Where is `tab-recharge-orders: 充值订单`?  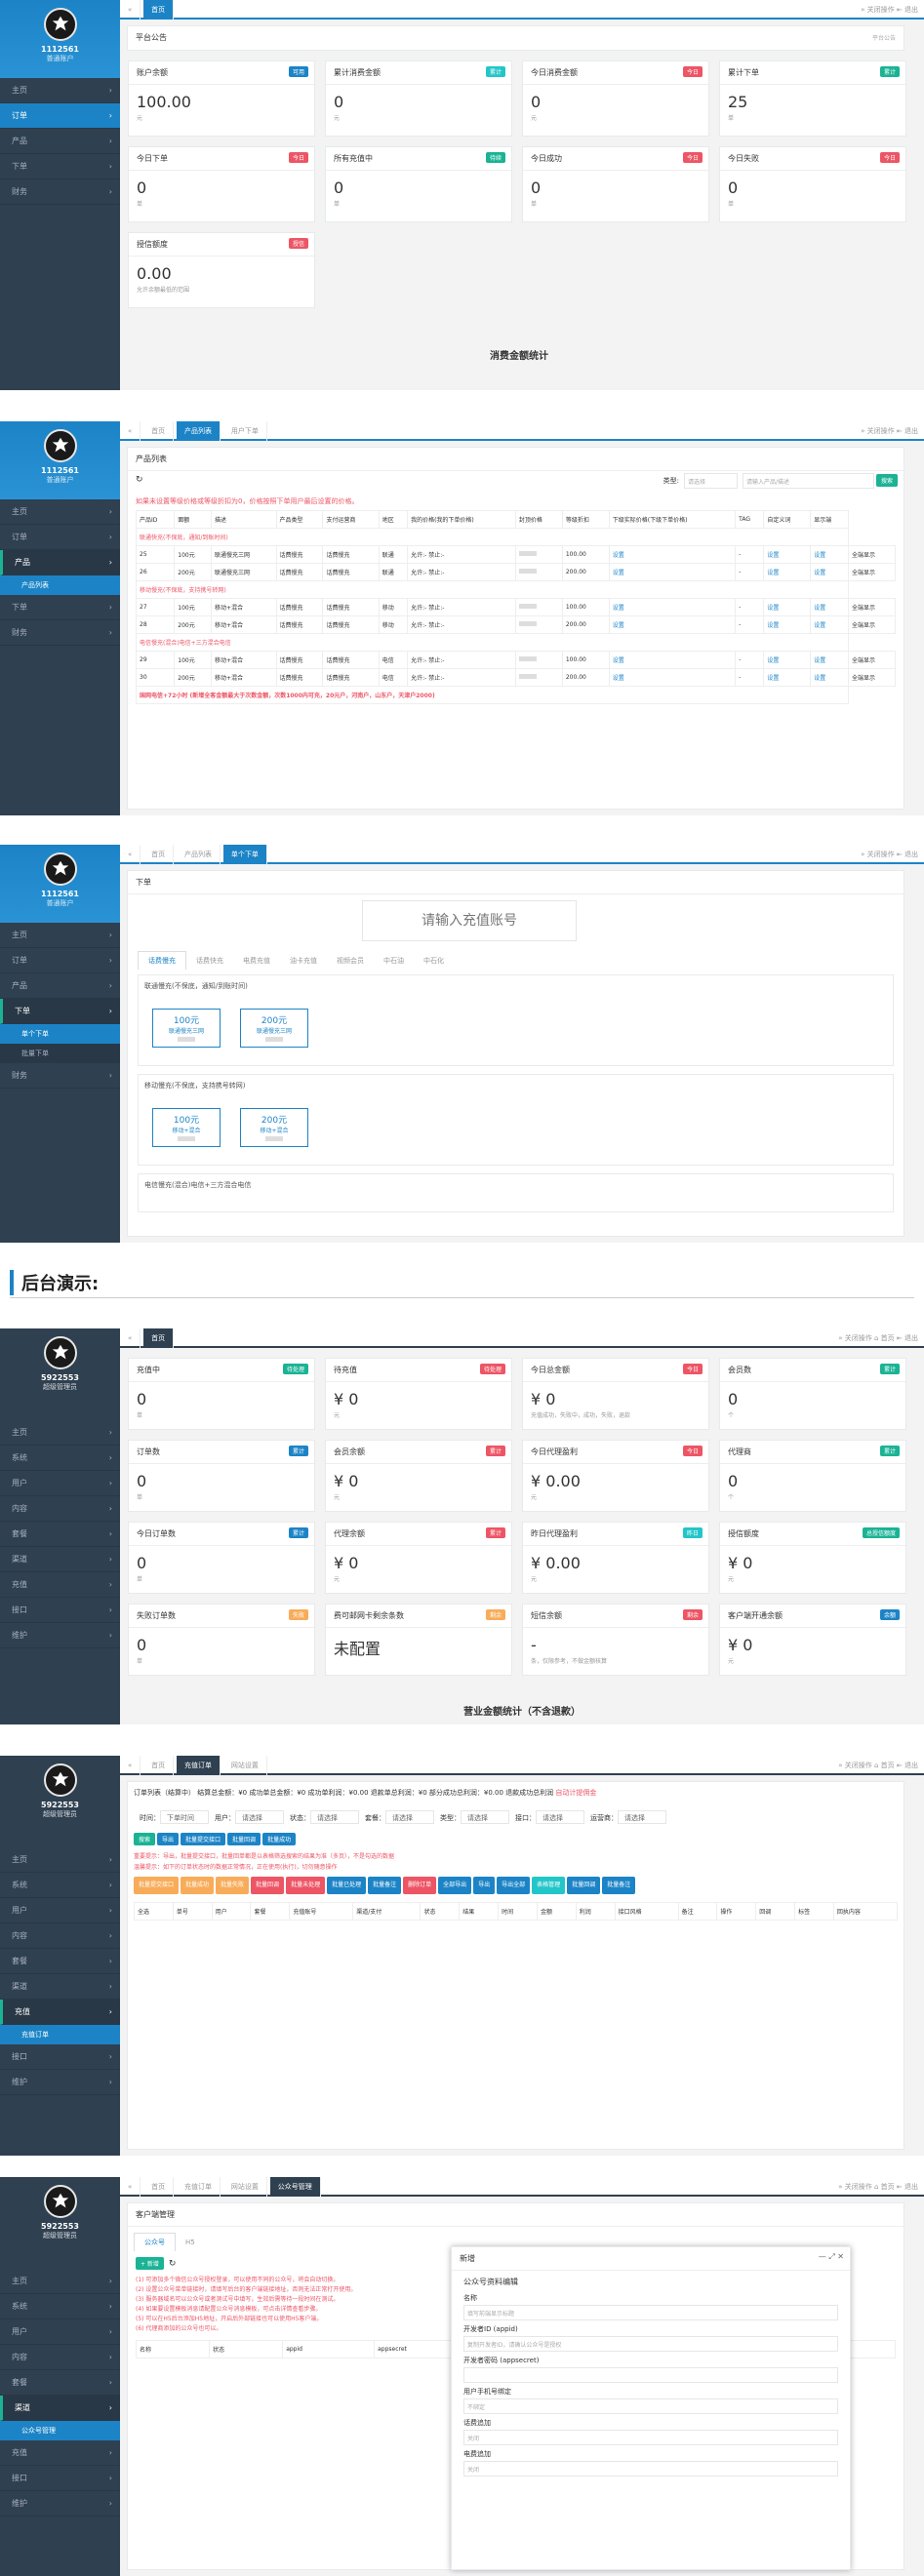 tab-recharge-orders: 充值订单 is located at coordinates (199, 2187).